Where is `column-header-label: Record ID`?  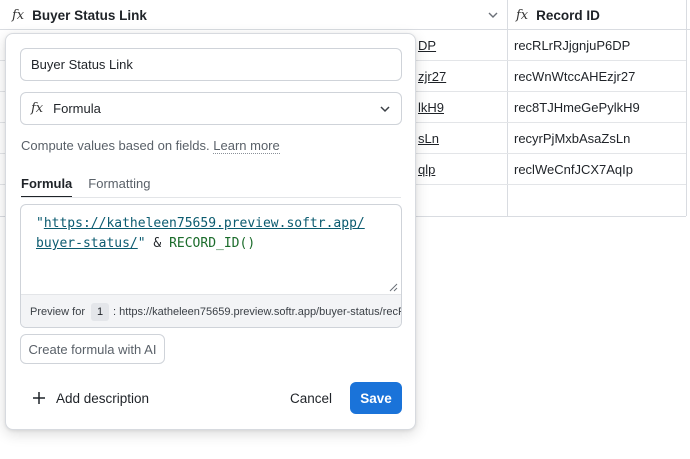
column-header-label: Record ID is located at coordinates (568, 15).